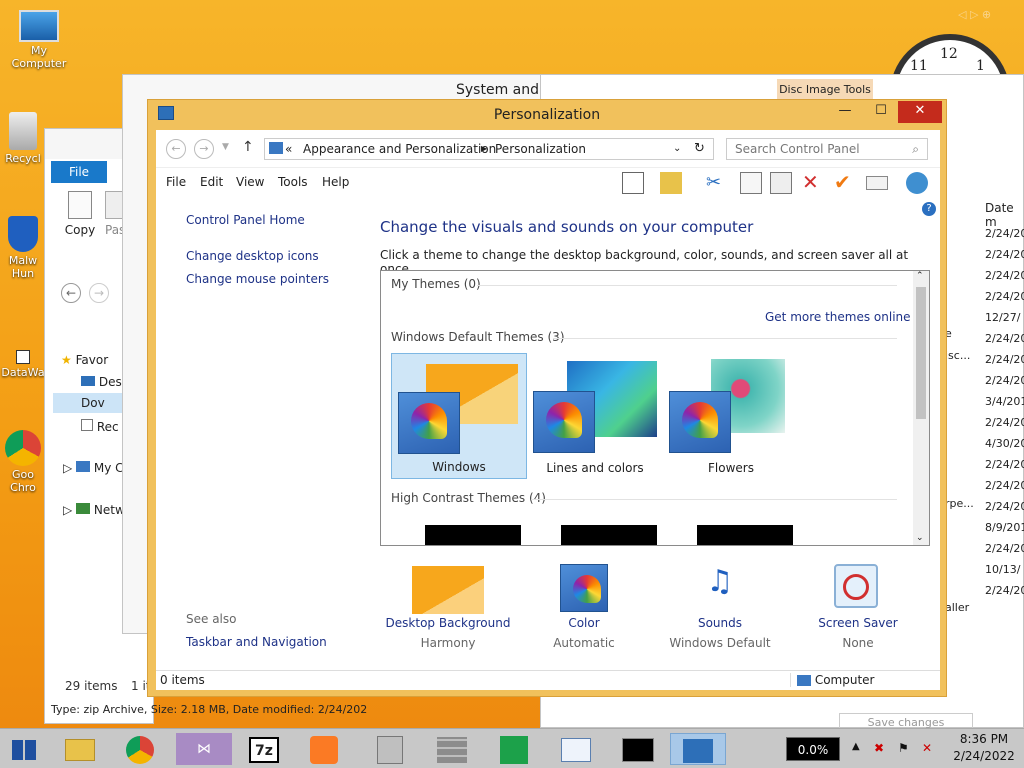 This screenshot has height=768, width=1024. Describe the element at coordinates (84, 360) in the screenshot. I see `nav-item-favorites: ★ Favor` at that location.